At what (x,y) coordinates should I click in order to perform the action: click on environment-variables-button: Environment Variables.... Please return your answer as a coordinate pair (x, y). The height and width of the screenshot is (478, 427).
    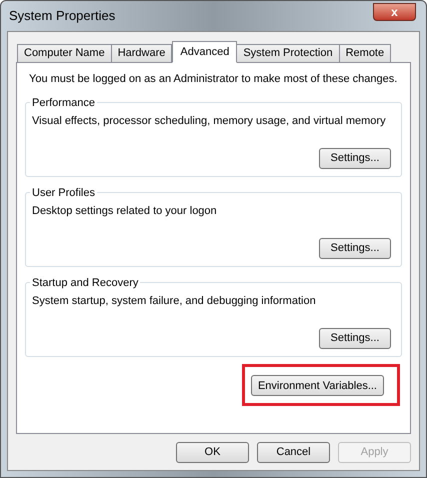
    Looking at the image, I should click on (317, 385).